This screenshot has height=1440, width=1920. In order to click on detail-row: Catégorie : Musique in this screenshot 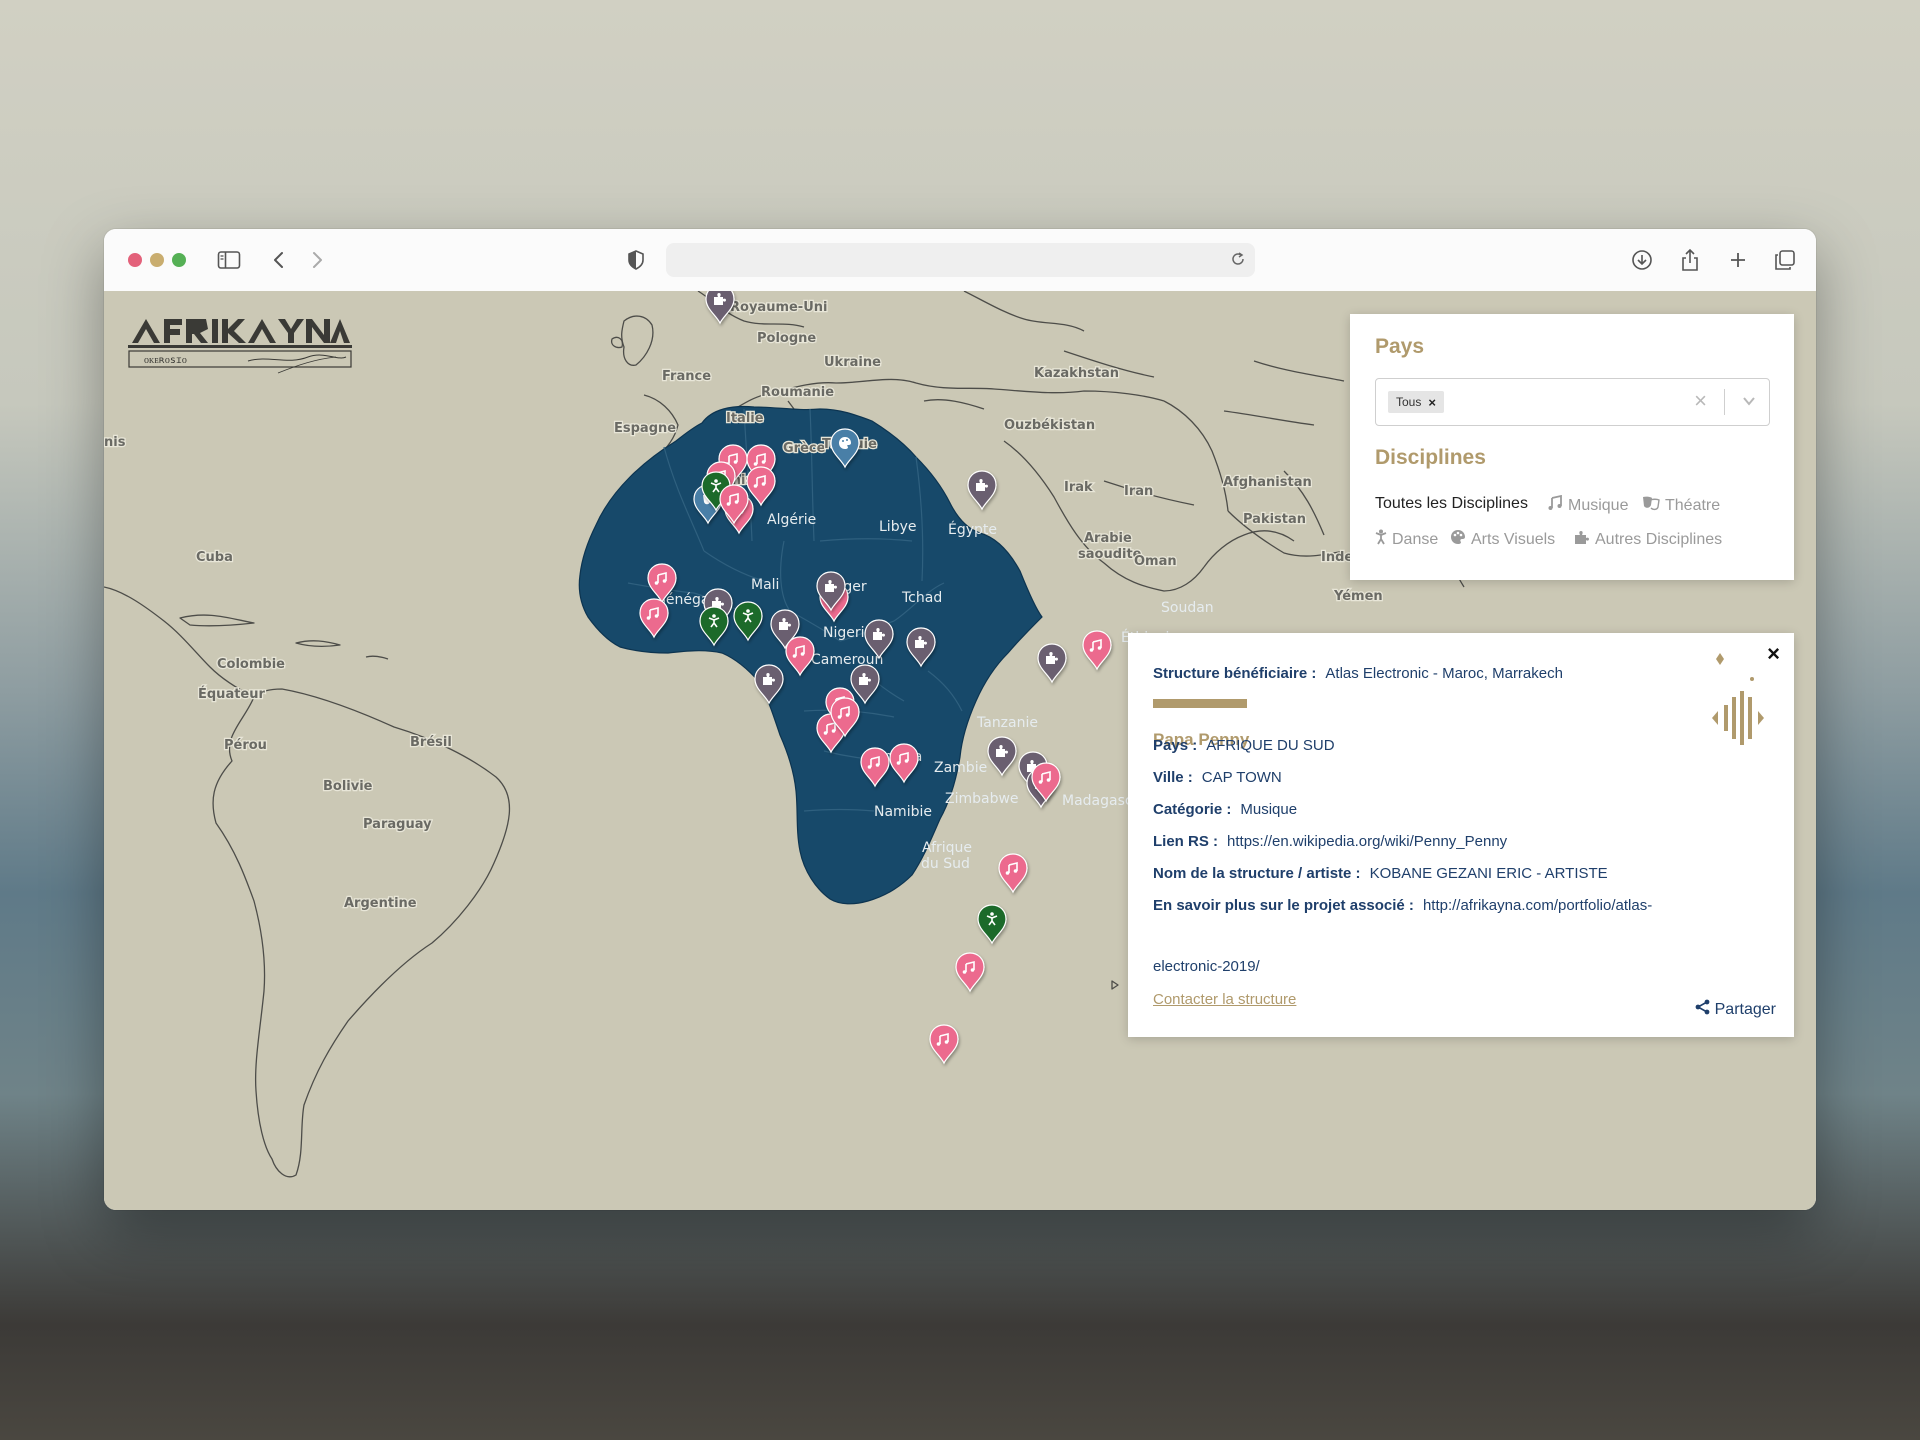, I will do `click(1225, 809)`.